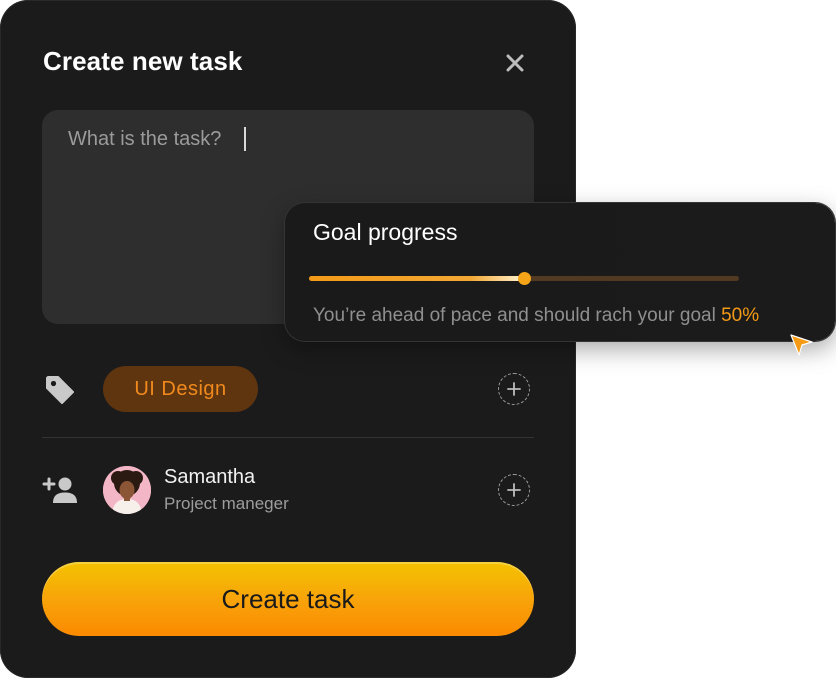  Describe the element at coordinates (416, 278) in the screenshot. I see `progress-fill` at that location.